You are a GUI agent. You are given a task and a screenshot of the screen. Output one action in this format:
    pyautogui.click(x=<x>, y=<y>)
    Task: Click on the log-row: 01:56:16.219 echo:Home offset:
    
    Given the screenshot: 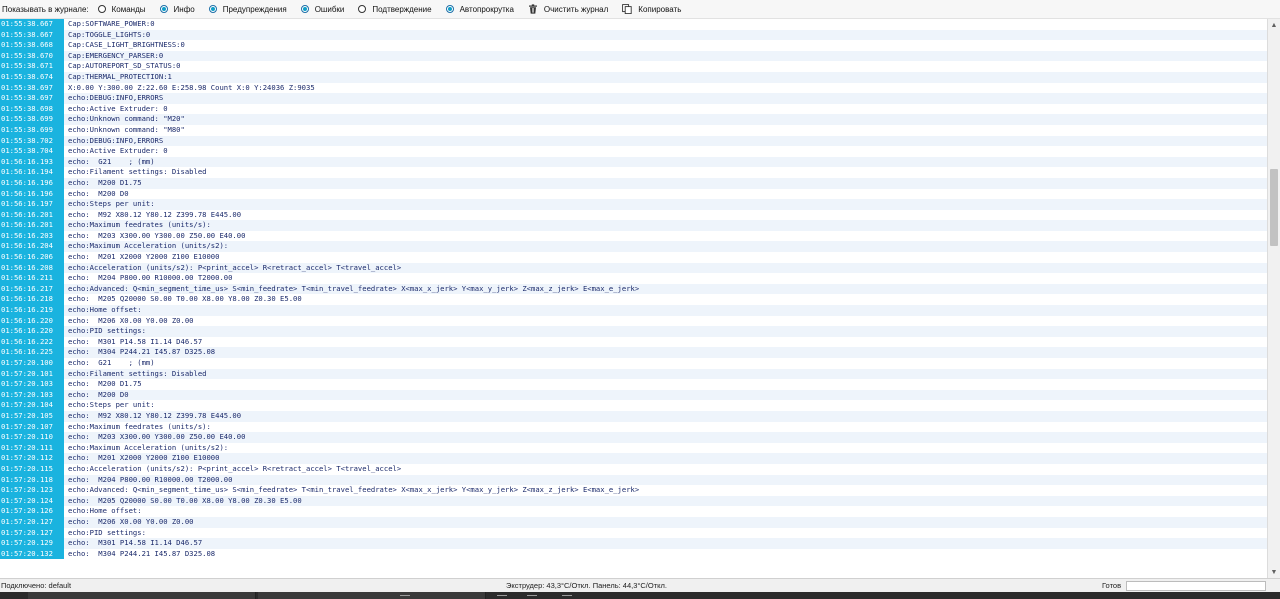 What is the action you would take?
    pyautogui.click(x=633, y=310)
    